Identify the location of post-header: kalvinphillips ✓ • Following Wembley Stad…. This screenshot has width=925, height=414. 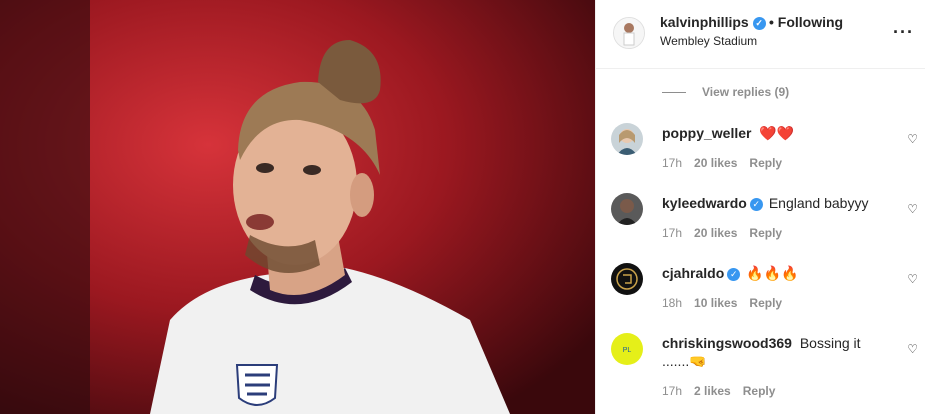
(760, 34).